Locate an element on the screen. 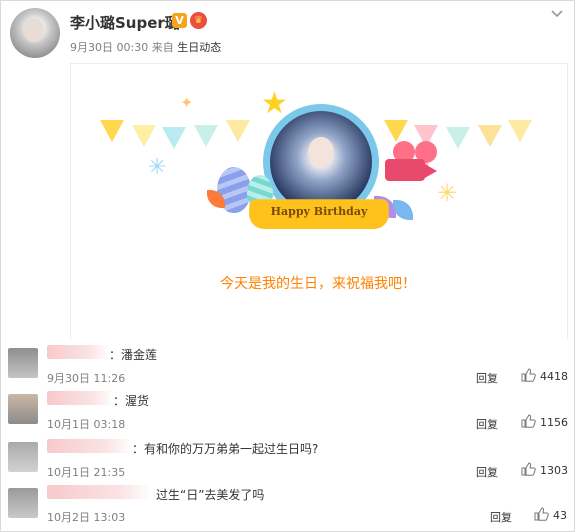 The height and width of the screenshot is (532, 575). post-source: 生日动态 is located at coordinates (199, 47).